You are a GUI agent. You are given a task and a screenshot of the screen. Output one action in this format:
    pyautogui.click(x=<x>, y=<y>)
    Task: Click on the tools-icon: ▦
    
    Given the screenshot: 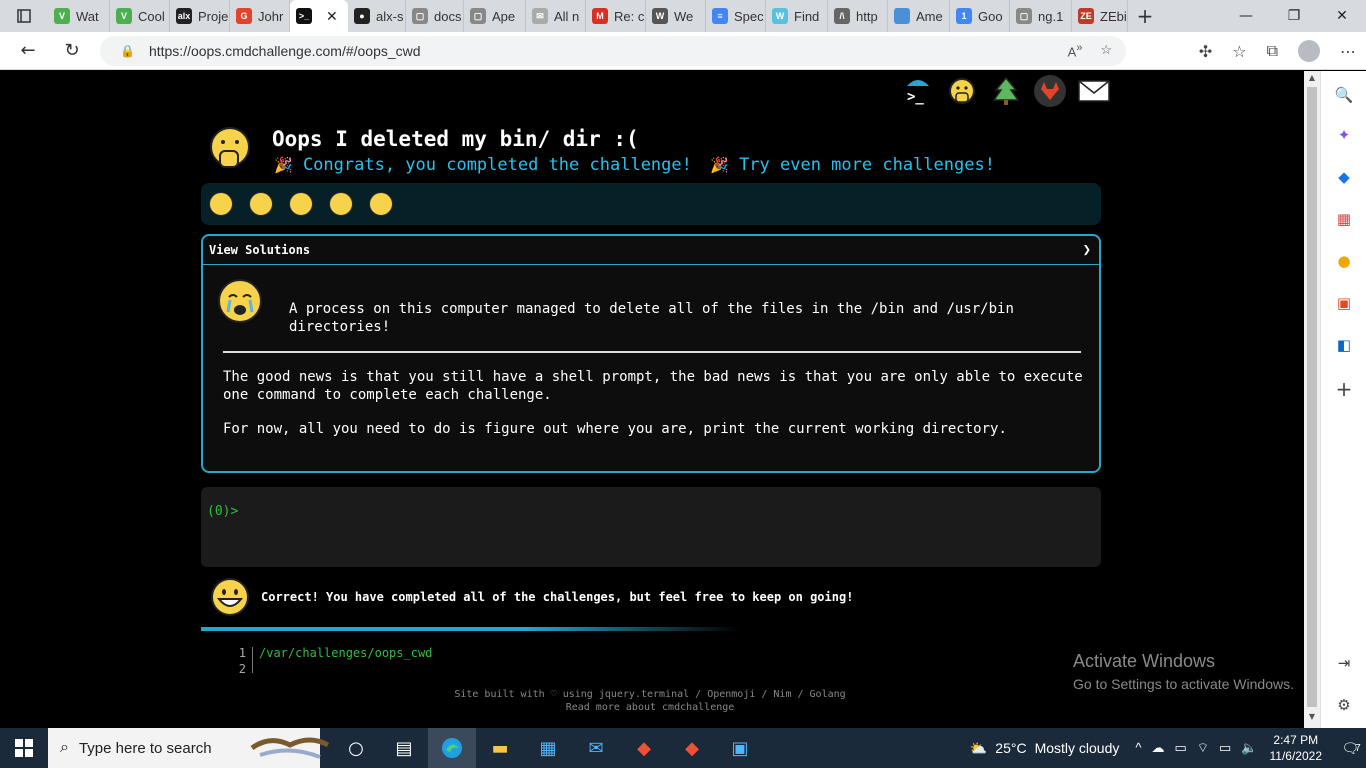 What is the action you would take?
    pyautogui.click(x=1344, y=219)
    